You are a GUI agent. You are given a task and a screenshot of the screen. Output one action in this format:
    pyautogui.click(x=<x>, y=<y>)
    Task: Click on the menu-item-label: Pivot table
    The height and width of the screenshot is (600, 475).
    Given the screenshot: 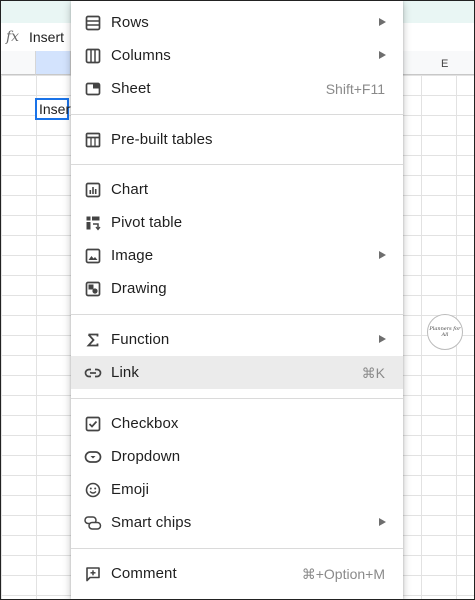 What is the action you would take?
    pyautogui.click(x=147, y=222)
    